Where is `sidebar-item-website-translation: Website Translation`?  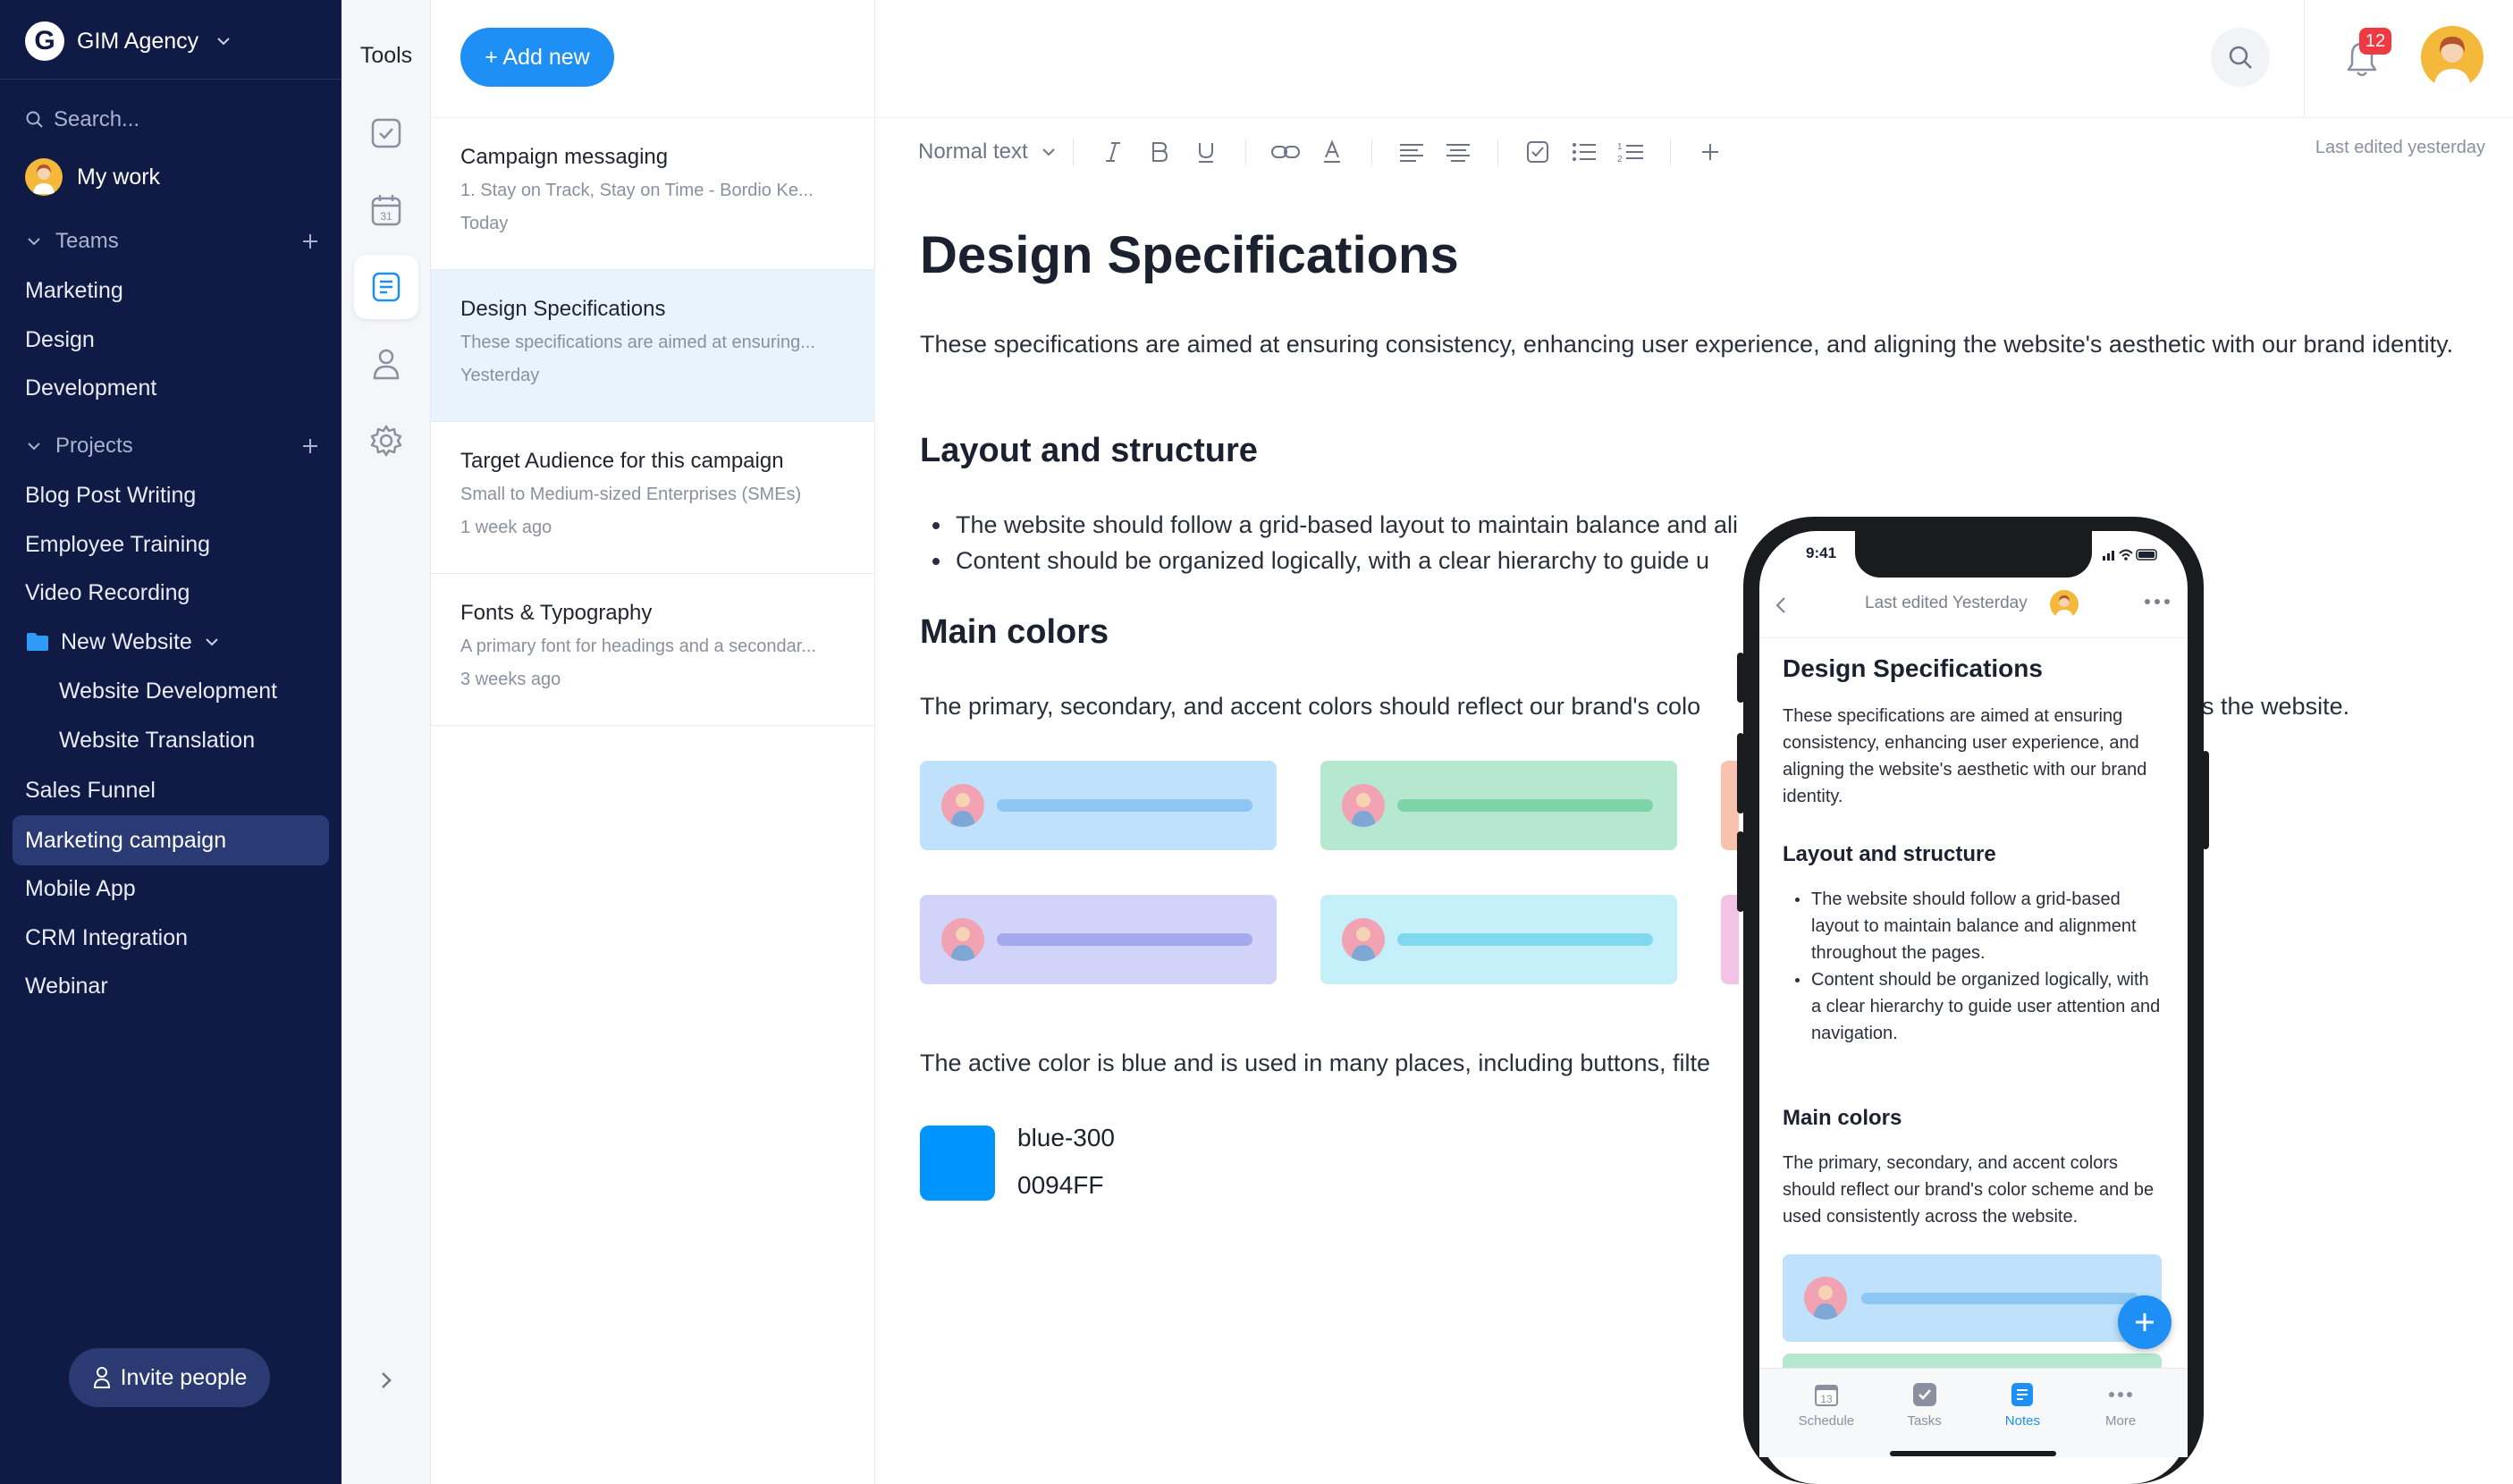 sidebar-item-website-translation: Website Translation is located at coordinates (157, 740).